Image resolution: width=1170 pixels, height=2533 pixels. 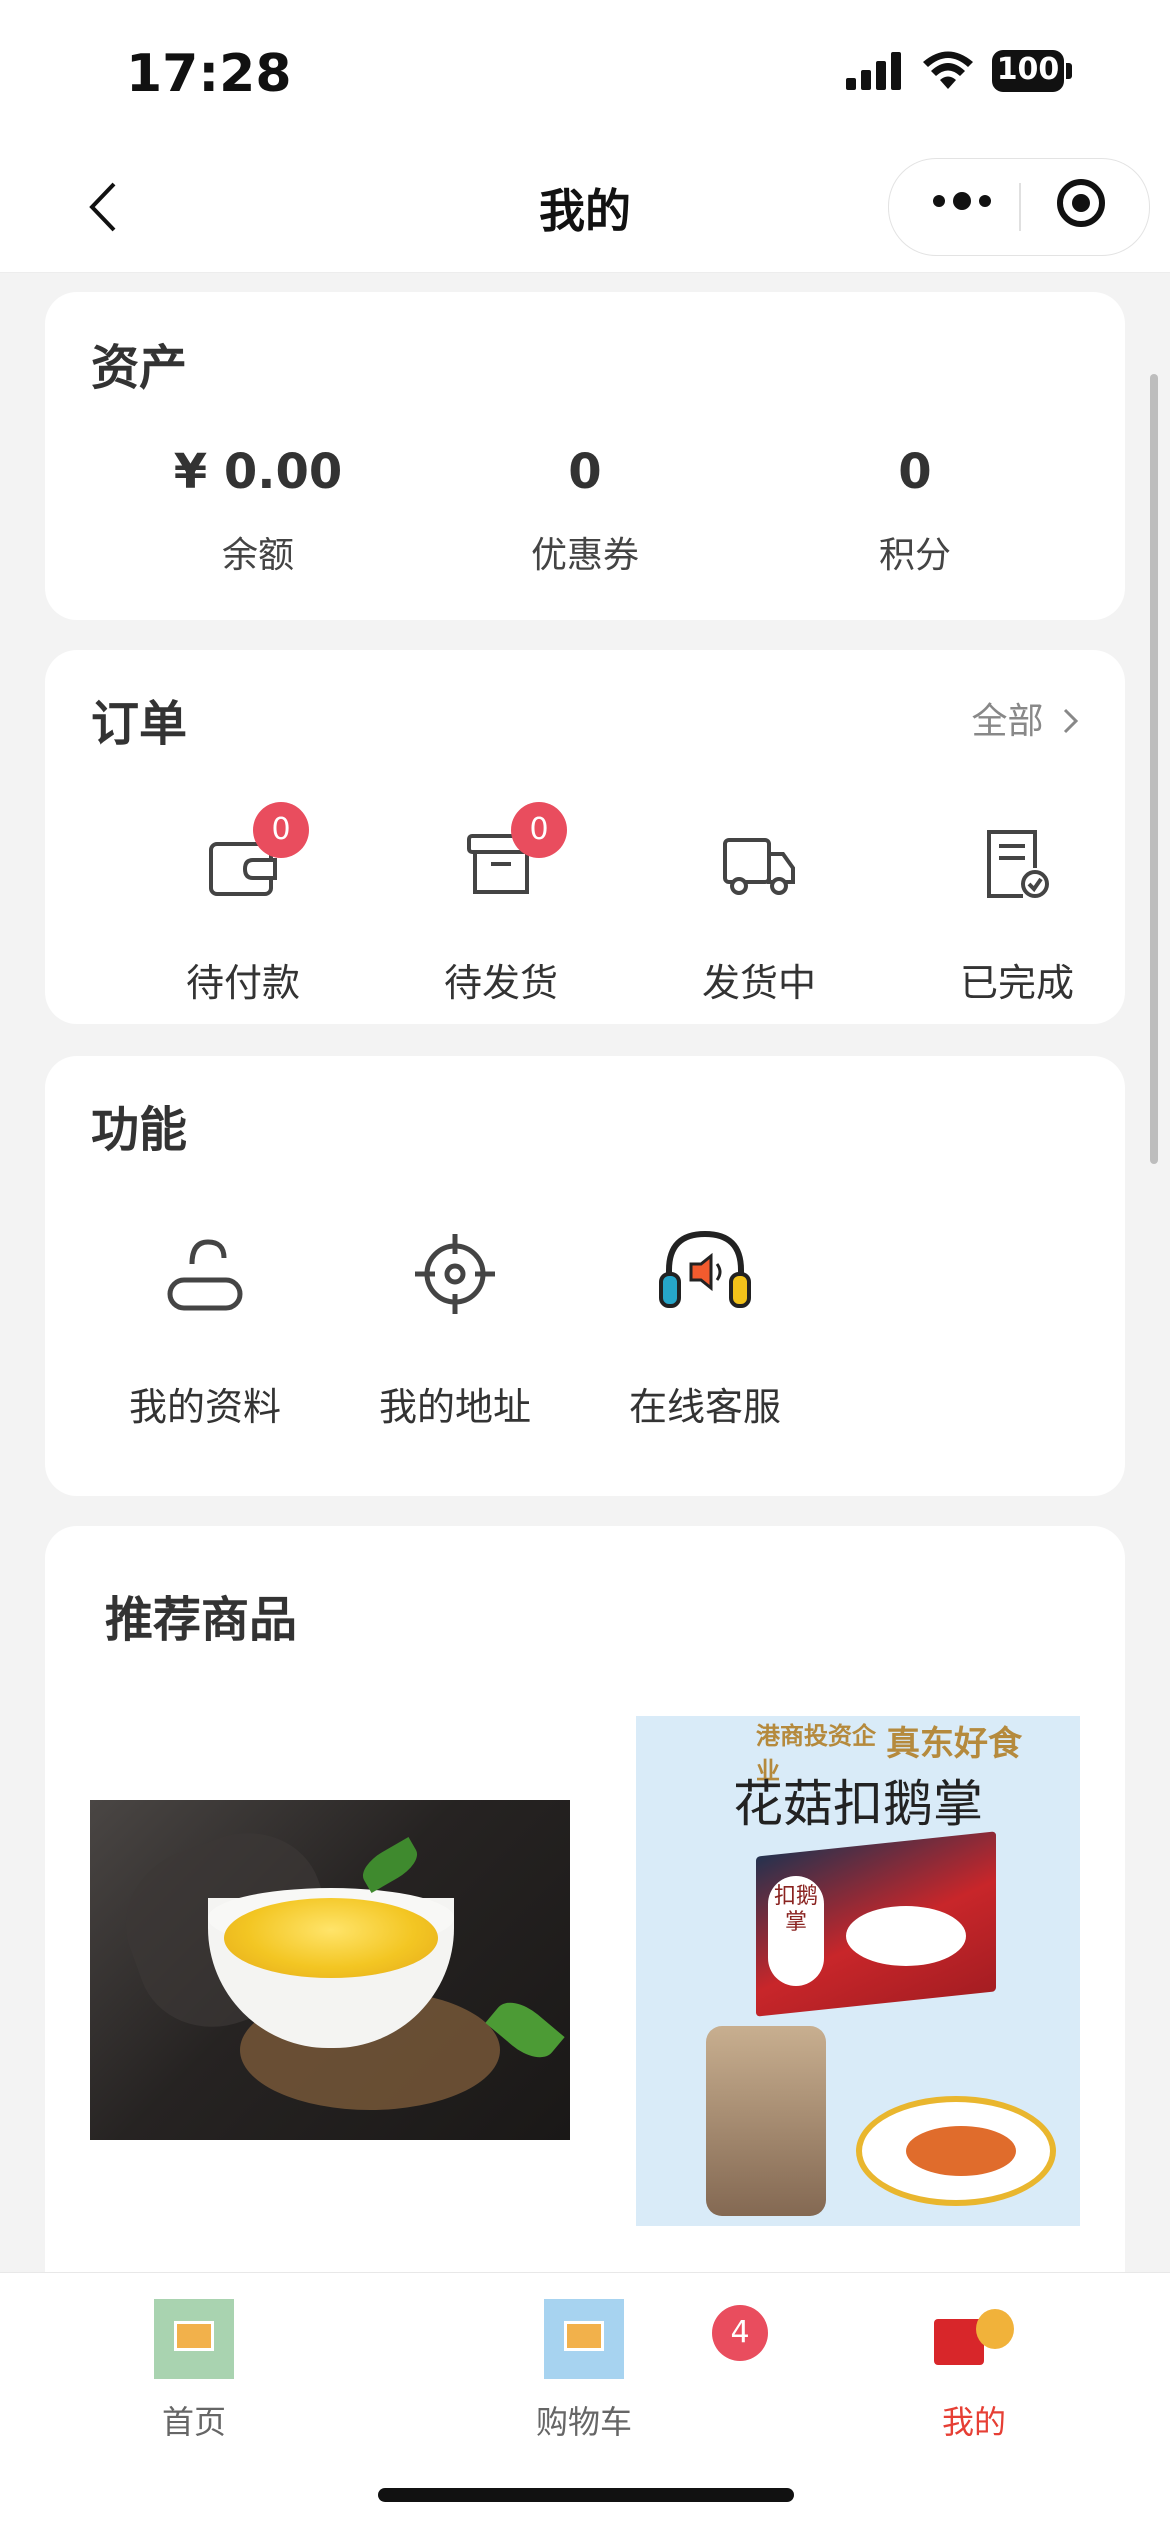 What do you see at coordinates (915, 472) in the screenshot?
I see `points-value: 0` at bounding box center [915, 472].